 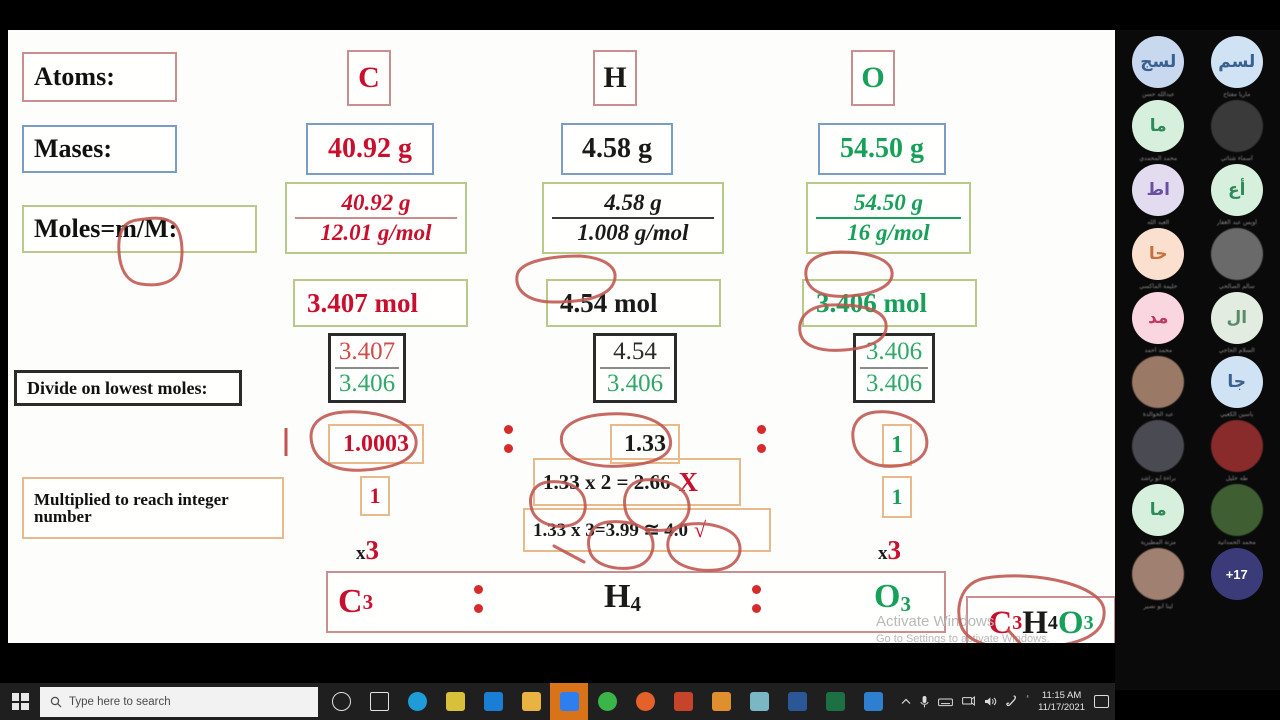 I want to click on mole-numerator-oxygen: 54.50 g, so click(x=888, y=203).